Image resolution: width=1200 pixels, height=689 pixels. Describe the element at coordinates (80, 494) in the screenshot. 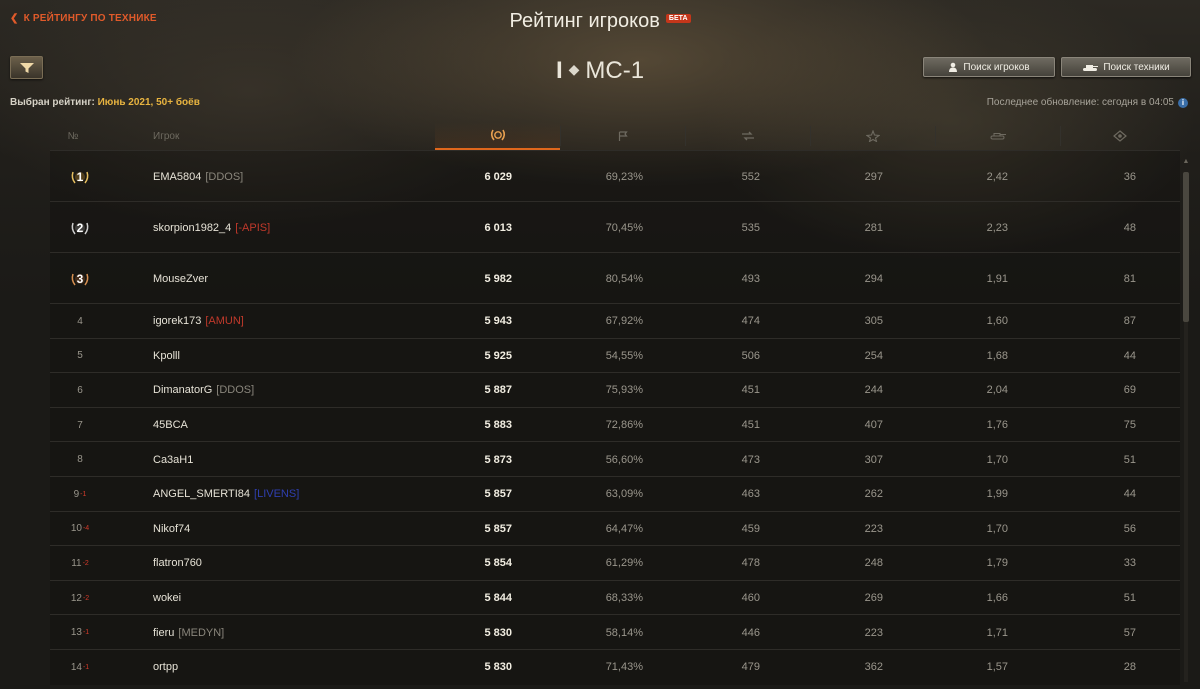

I see `rank-cell: 9 -1` at that location.